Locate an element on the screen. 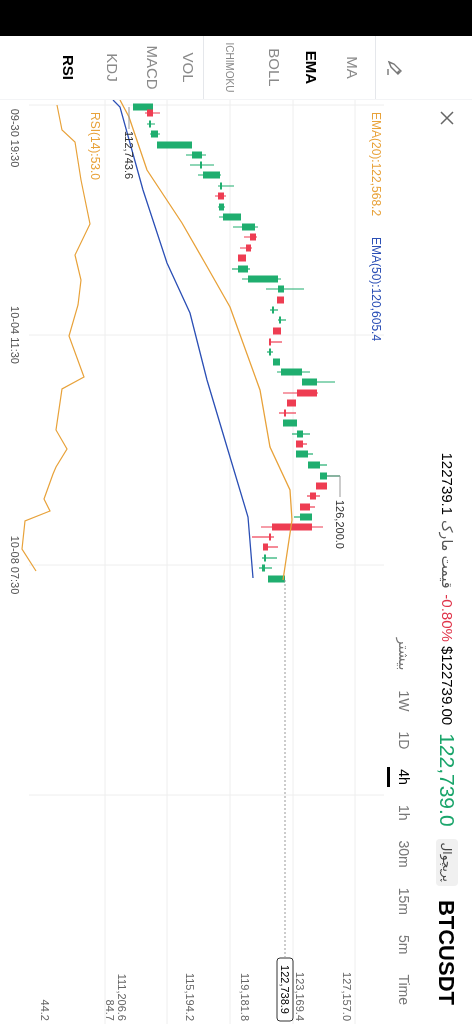 This screenshot has width=472, height=1024. price-axis-label: 111,206.6 is located at coordinates (122, 997).